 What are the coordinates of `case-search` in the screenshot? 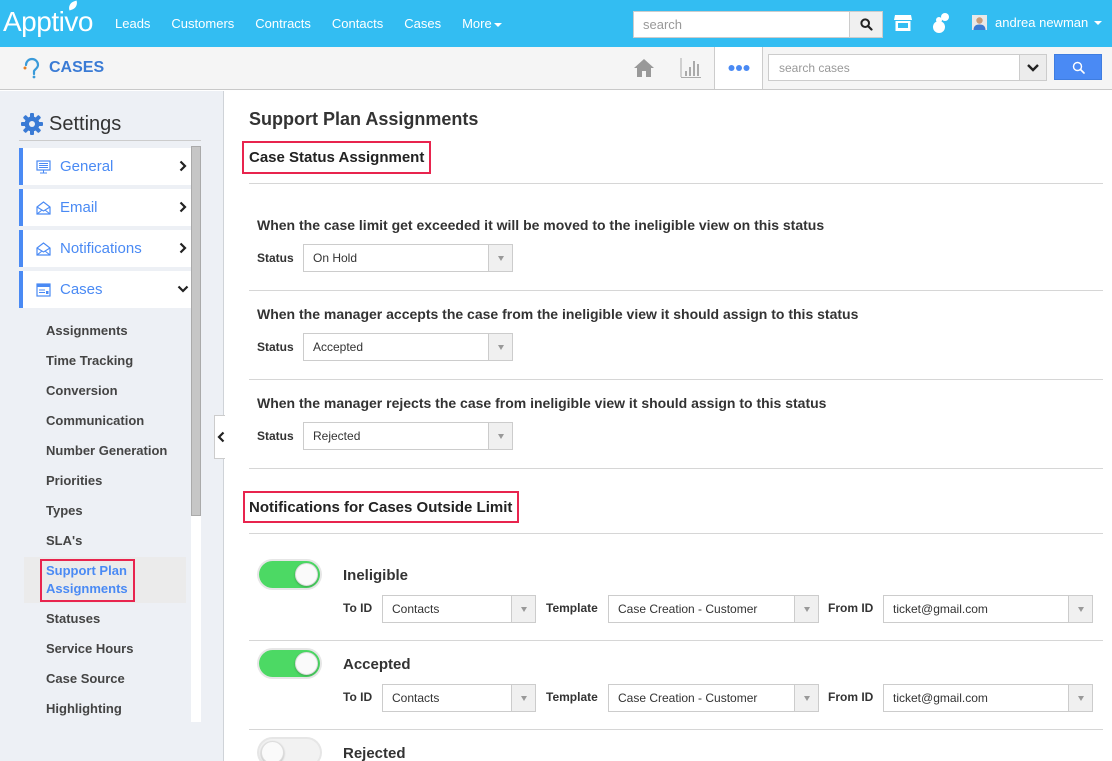 It's located at (907, 67).